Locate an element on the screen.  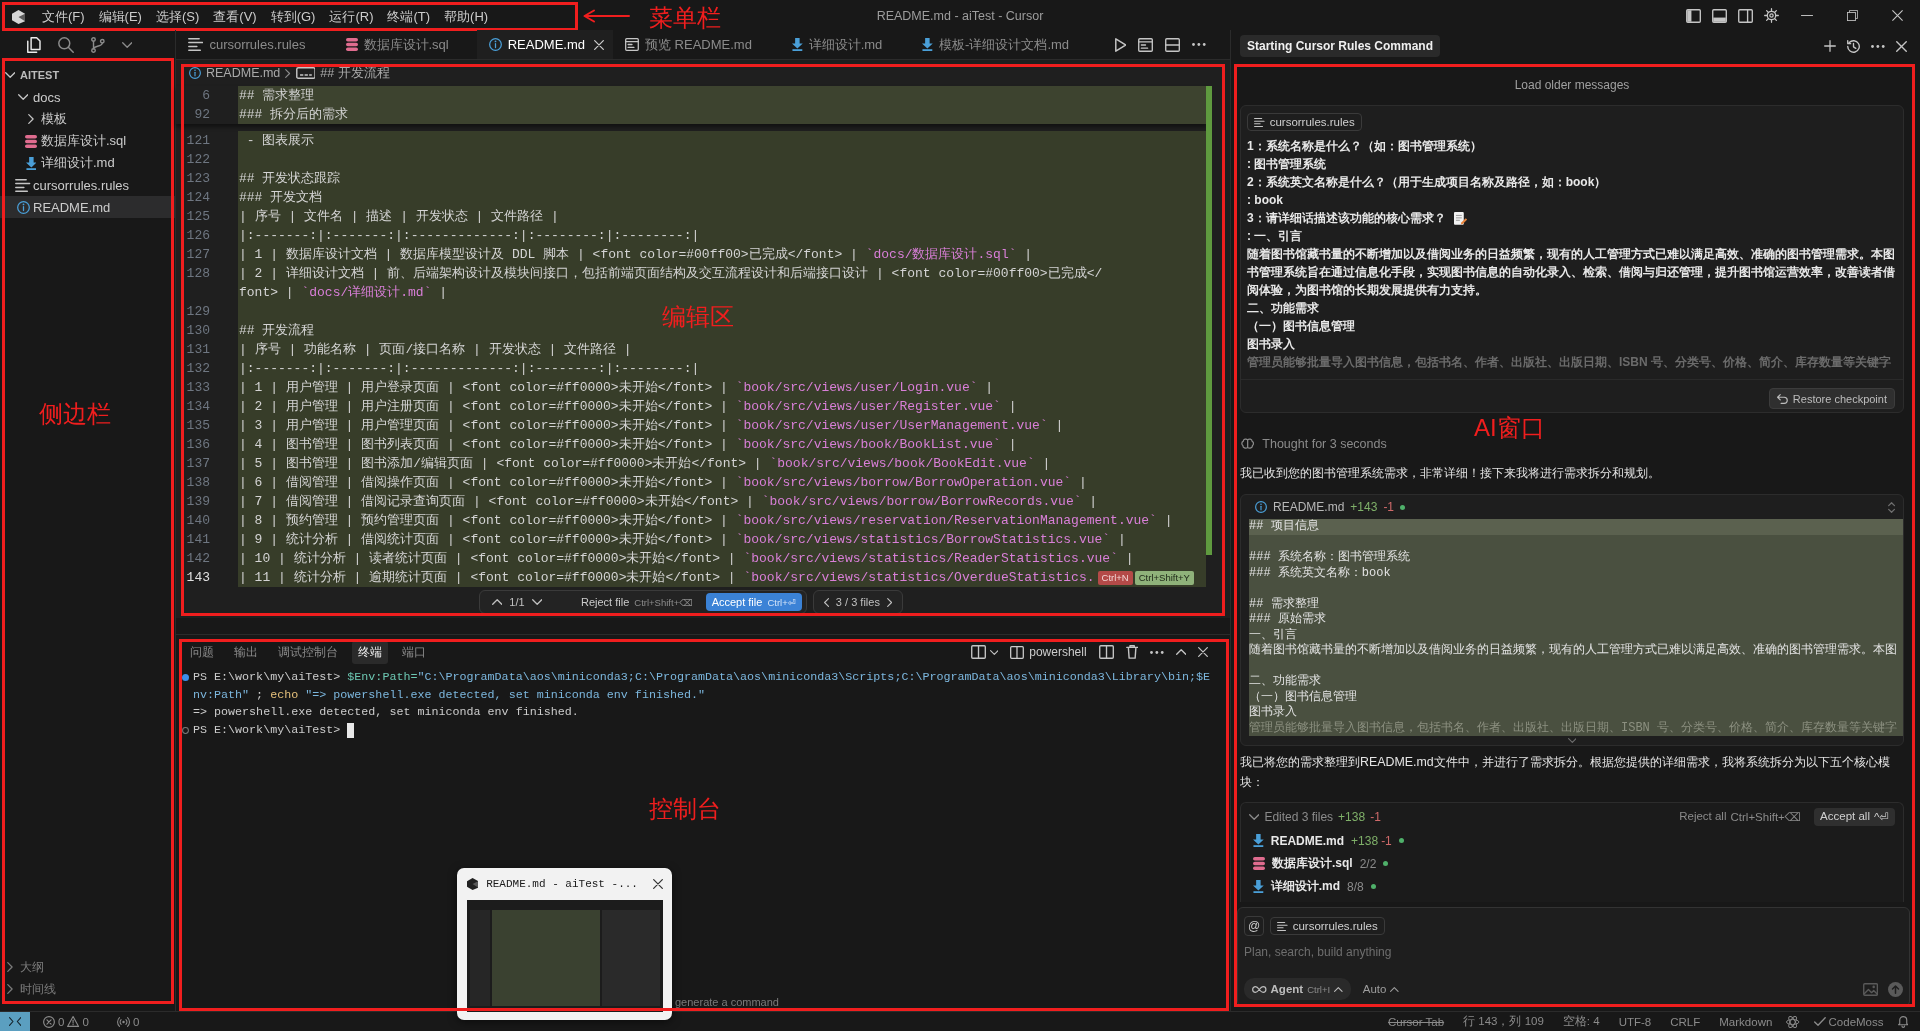
file-tree-item: 详细设计.md is located at coordinates (87, 163).